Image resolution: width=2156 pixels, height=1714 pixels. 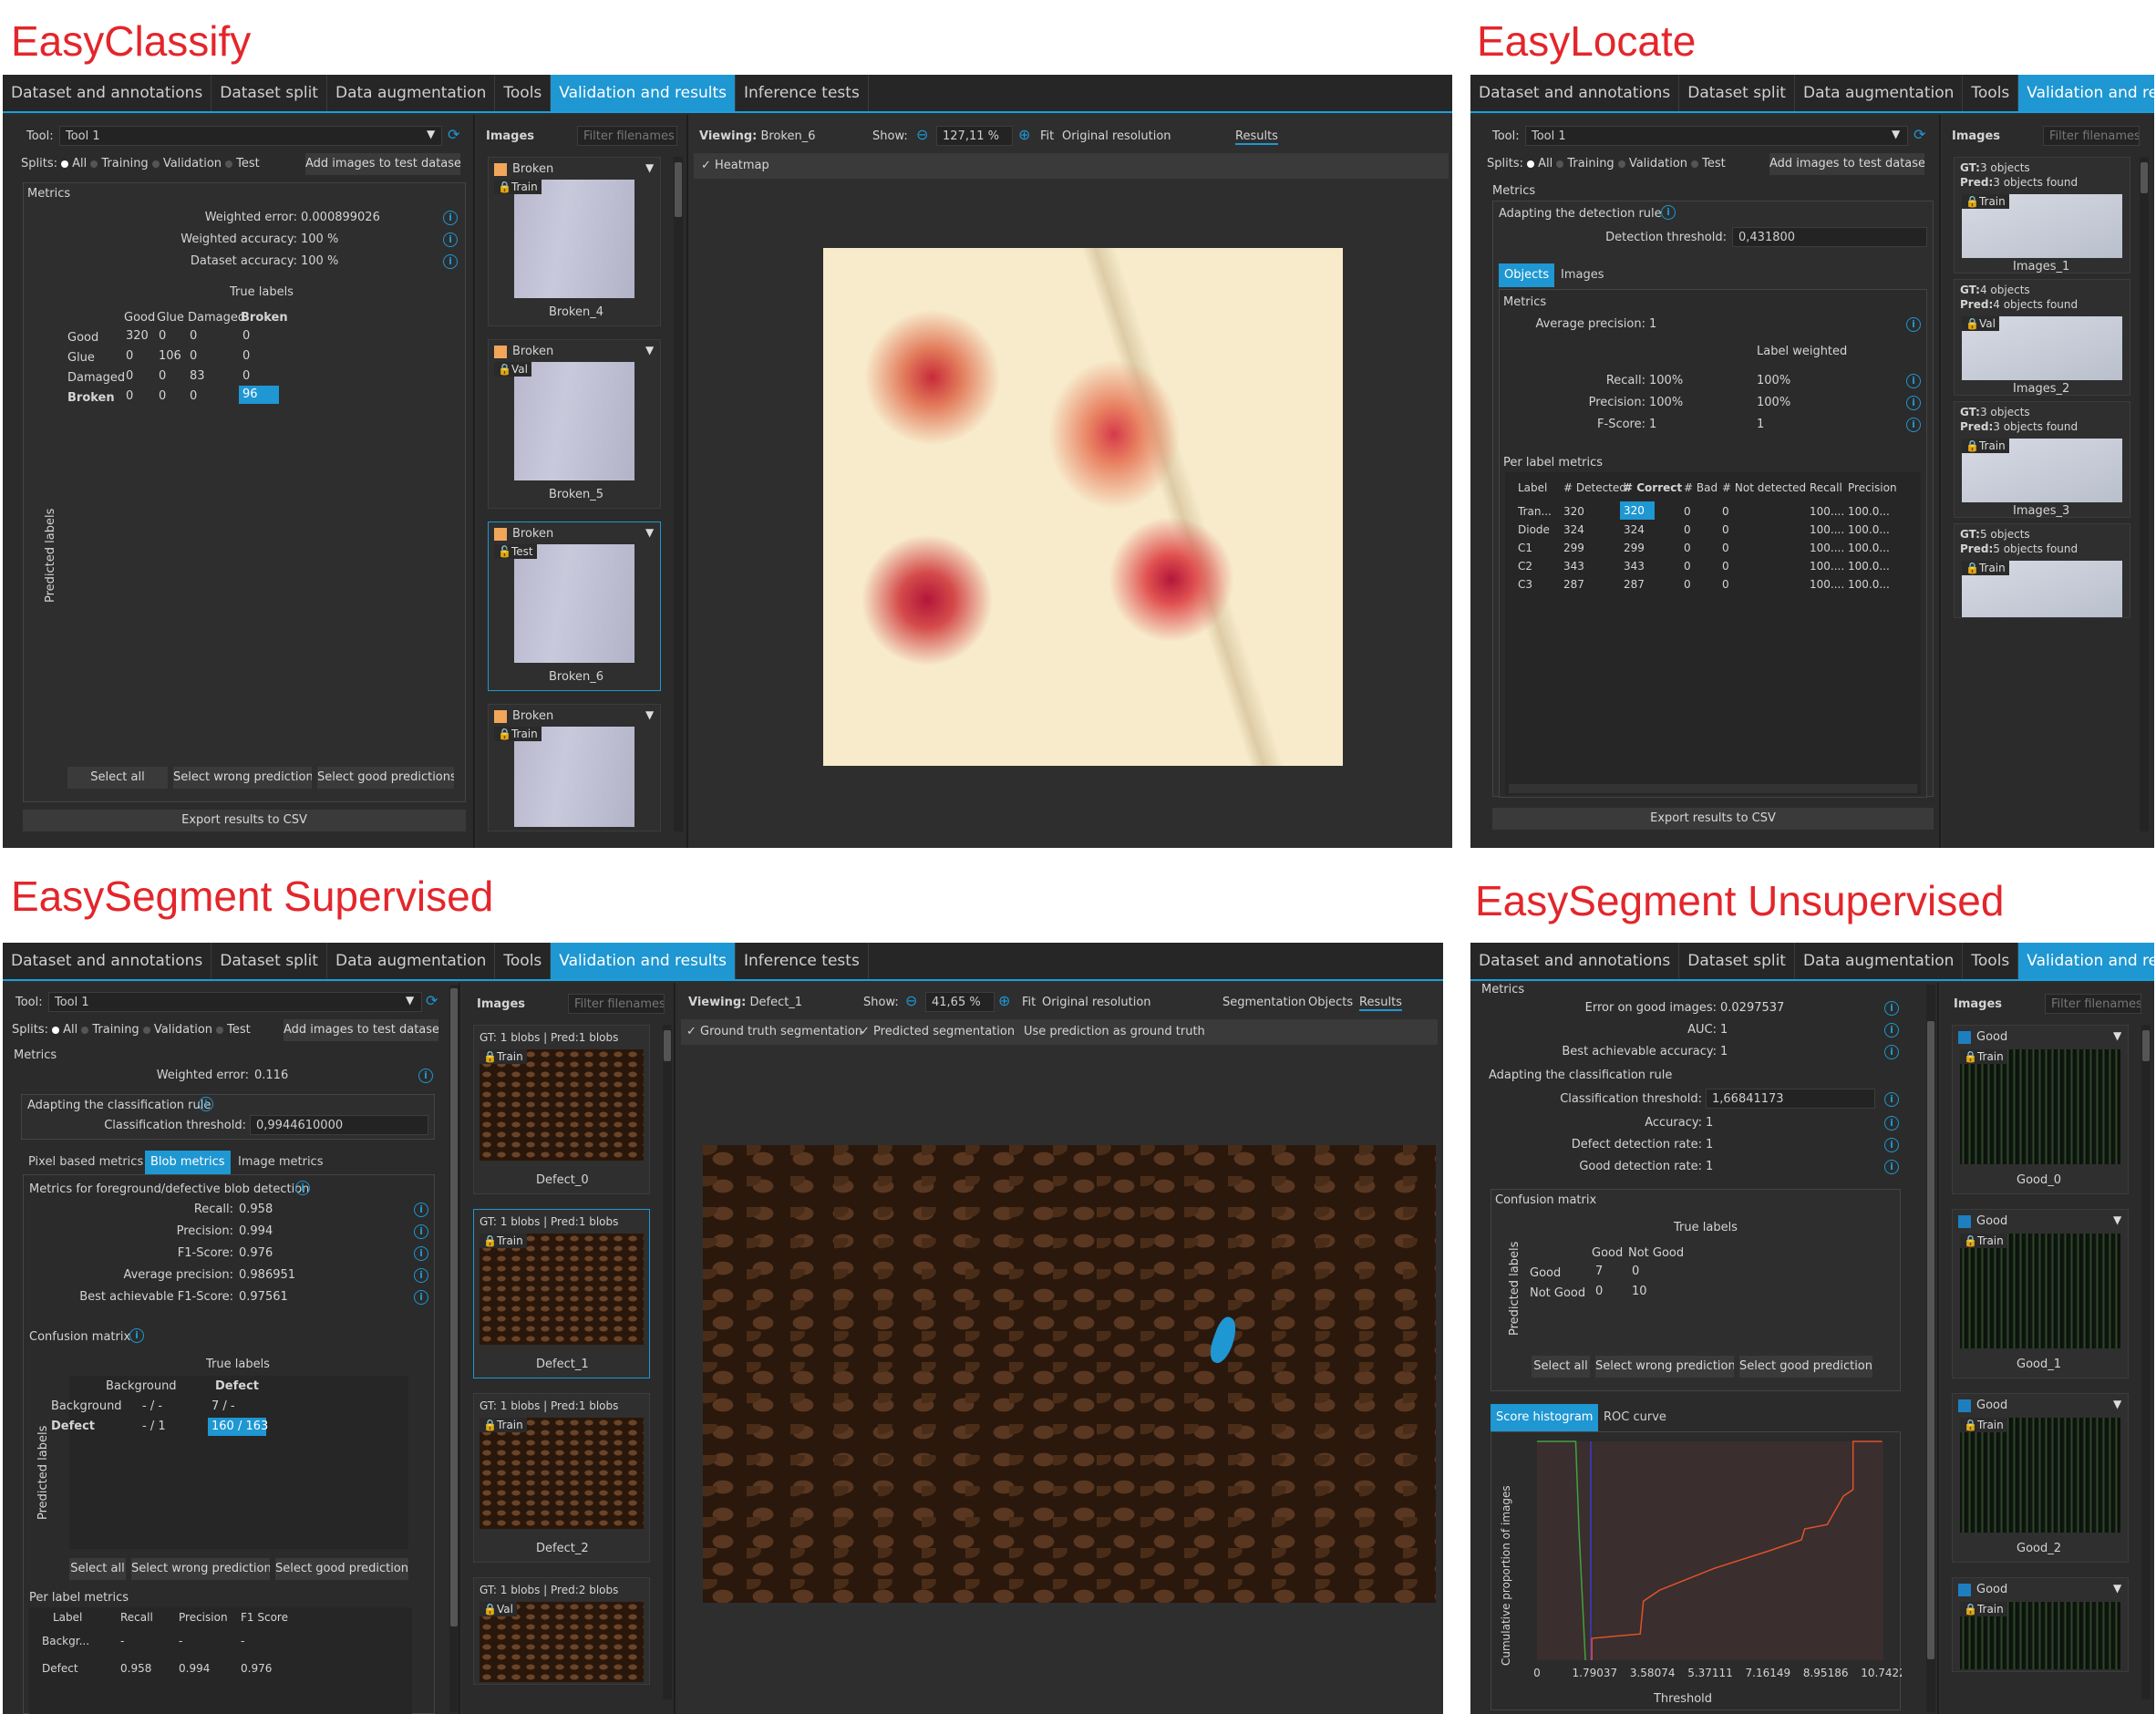 I want to click on tab-dataset: Dataset and annotations, so click(x=1575, y=961).